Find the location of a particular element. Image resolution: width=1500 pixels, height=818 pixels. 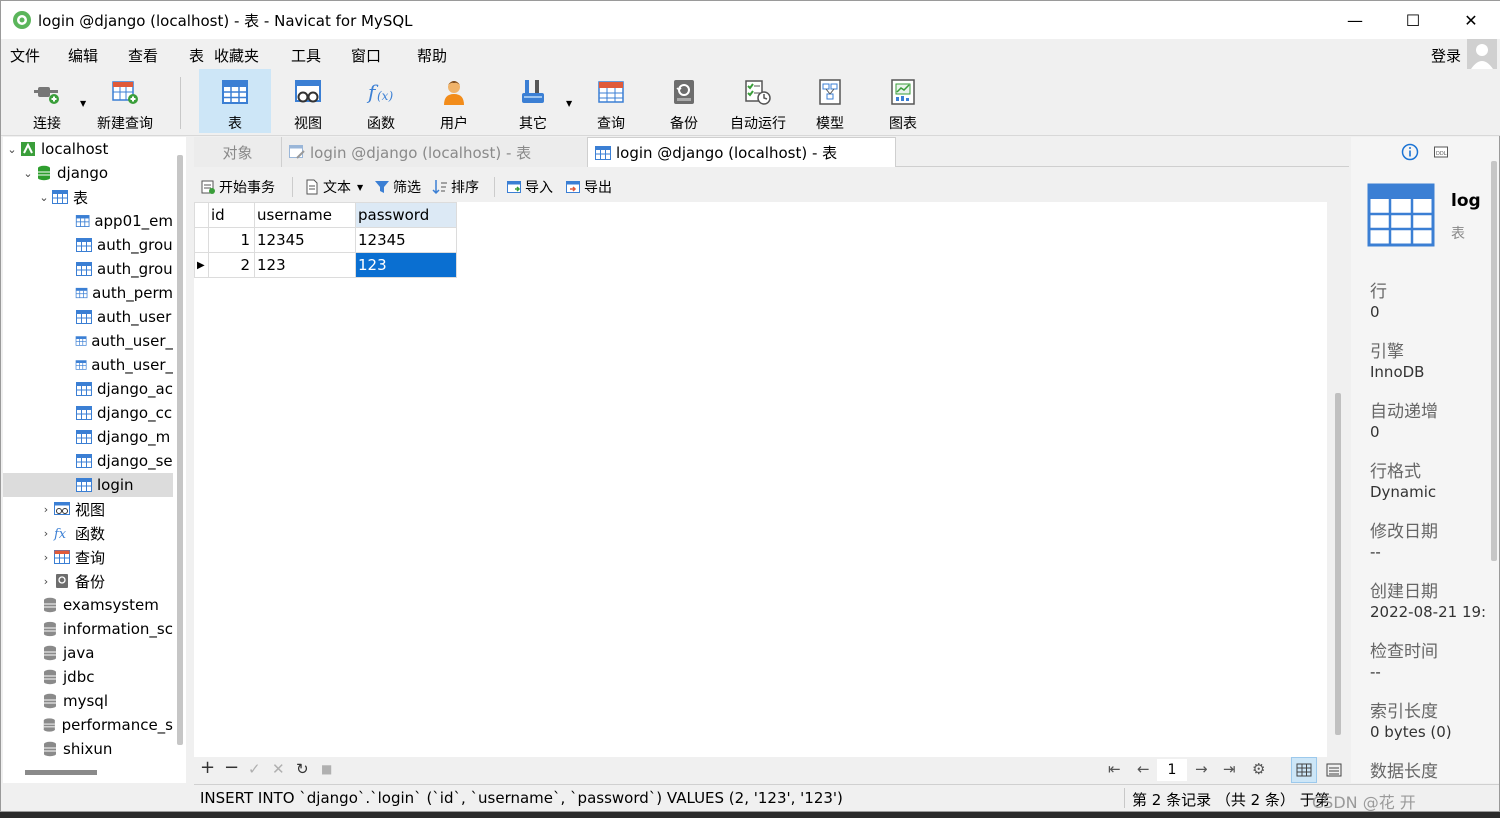

menu-view: 查看 is located at coordinates (143, 55).